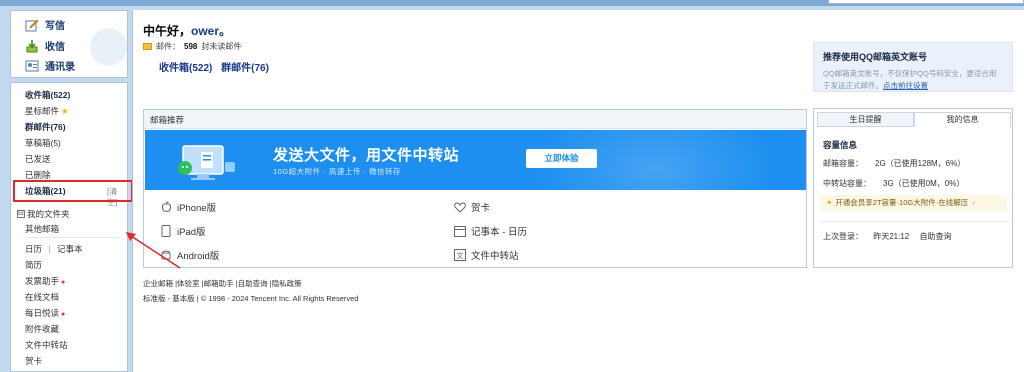 Image resolution: width=1024 pixels, height=372 pixels. I want to click on last-login: 上次登录： 昨天21:12 自助查询, so click(891, 236).